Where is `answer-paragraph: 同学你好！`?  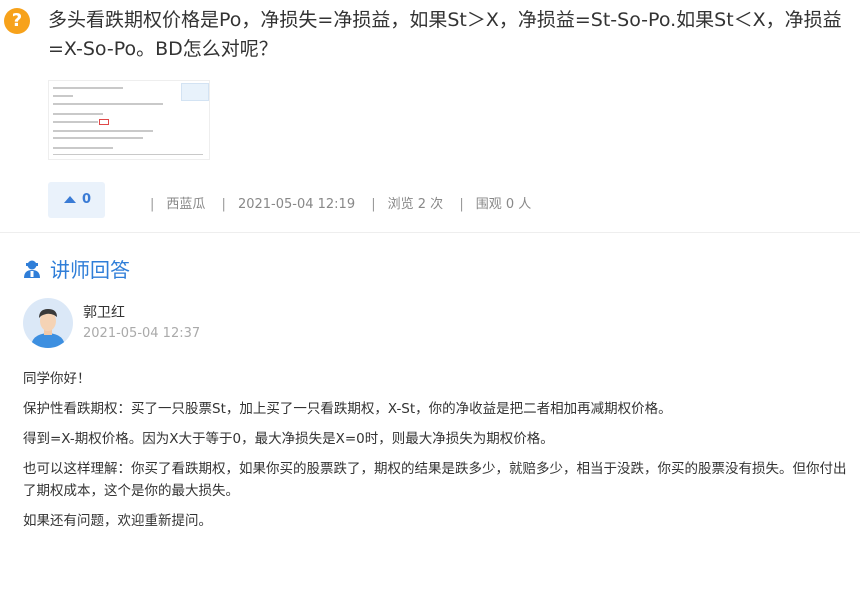
answer-paragraph: 同学你好！ is located at coordinates (57, 379).